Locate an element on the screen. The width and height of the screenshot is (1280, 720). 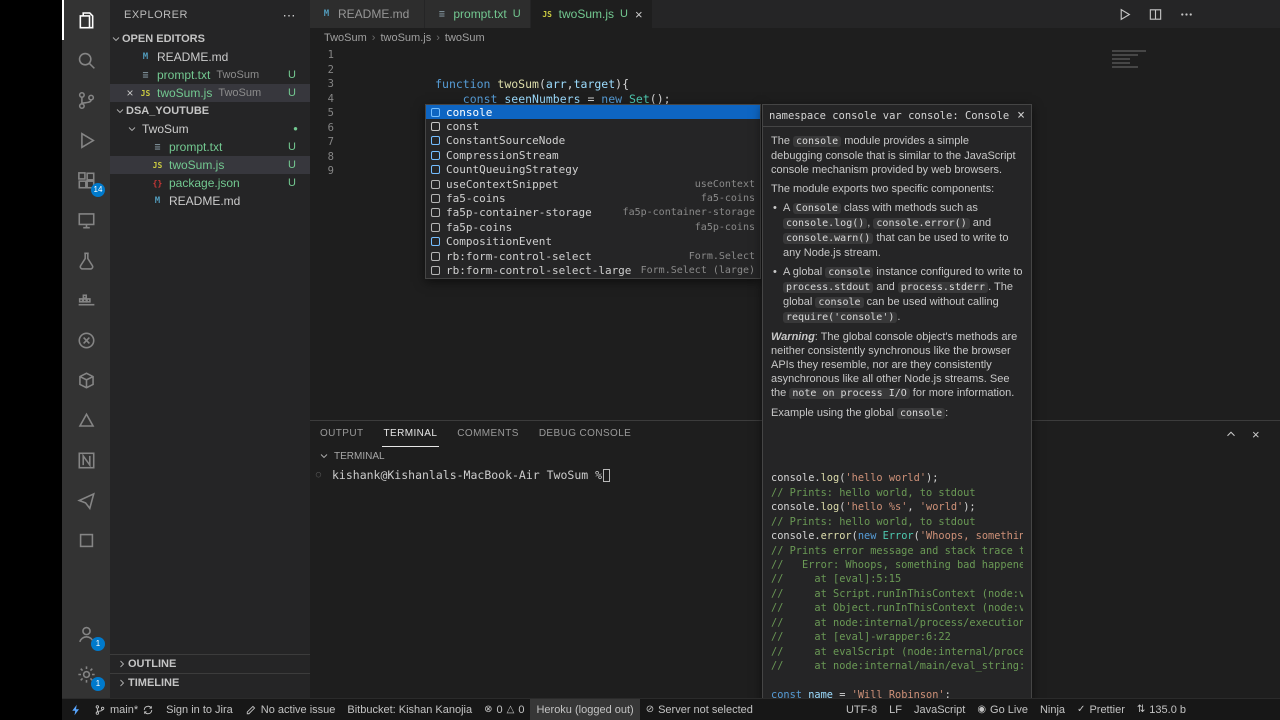
breadcrumb-folder: TwoSum is located at coordinates (345, 38).